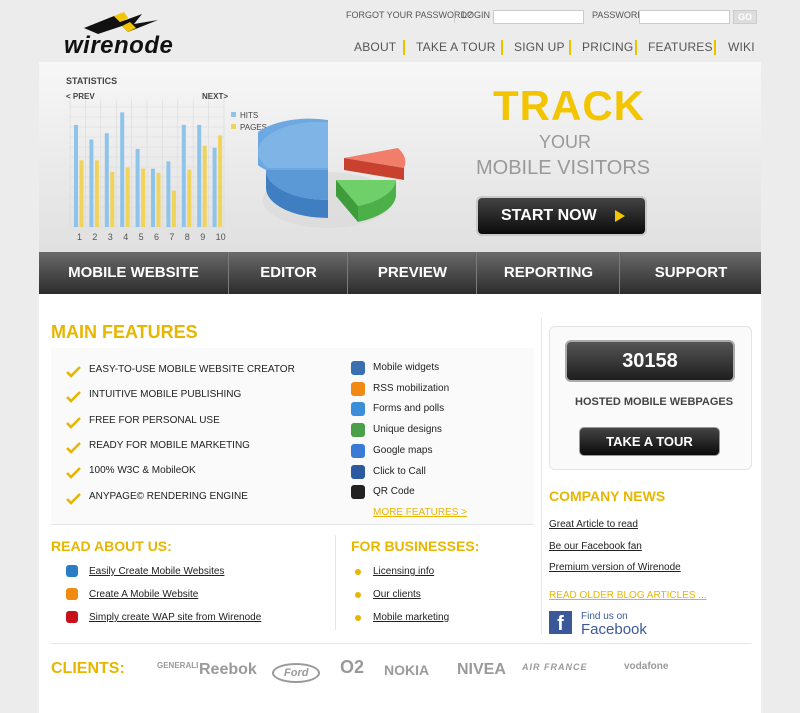 The height and width of the screenshot is (713, 800). What do you see at coordinates (401, 643) in the screenshot?
I see `clients-divider` at bounding box center [401, 643].